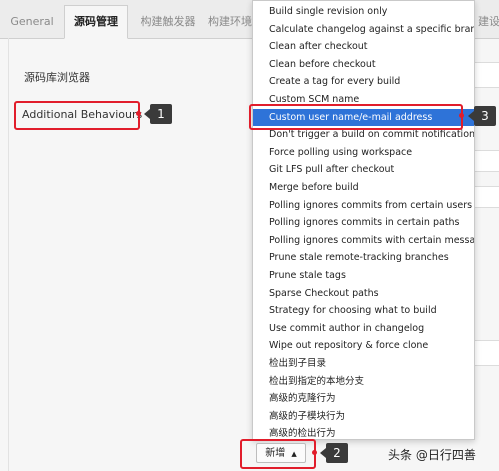  What do you see at coordinates (363, 346) in the screenshot?
I see `menu-item: Wipe out repository & force clone` at bounding box center [363, 346].